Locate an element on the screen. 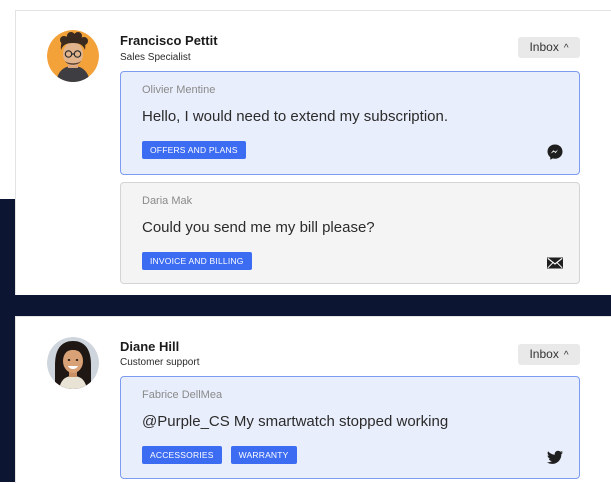 The width and height of the screenshot is (611, 483). message-tags: ACCESSORIES WARRANTY is located at coordinates (219, 455).